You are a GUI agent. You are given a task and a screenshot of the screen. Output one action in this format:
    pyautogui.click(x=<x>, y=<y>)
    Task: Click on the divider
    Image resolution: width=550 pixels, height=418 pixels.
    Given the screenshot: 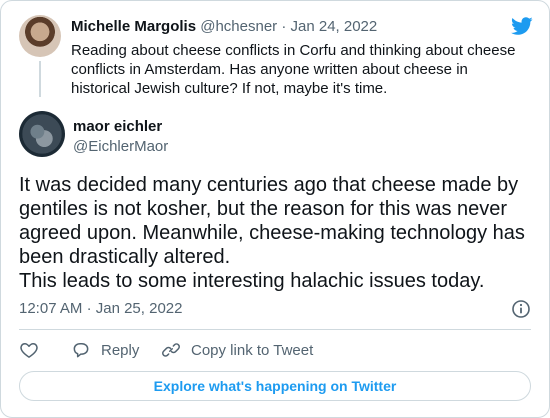 What is the action you would take?
    pyautogui.click(x=275, y=329)
    